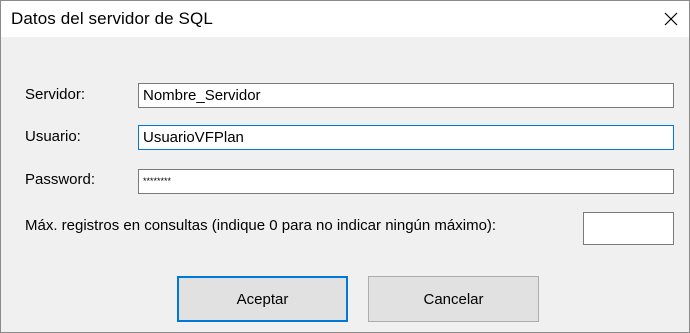 The image size is (690, 333). I want to click on servidor-label: Servidor:, so click(55, 94).